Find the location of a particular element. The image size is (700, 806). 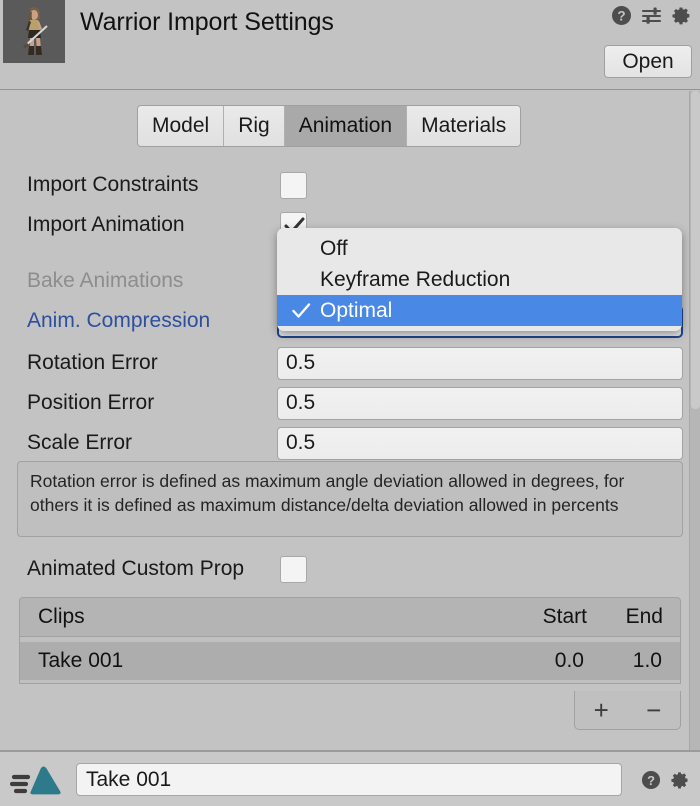

import-constraints-label: Import Constraints is located at coordinates (113, 184).